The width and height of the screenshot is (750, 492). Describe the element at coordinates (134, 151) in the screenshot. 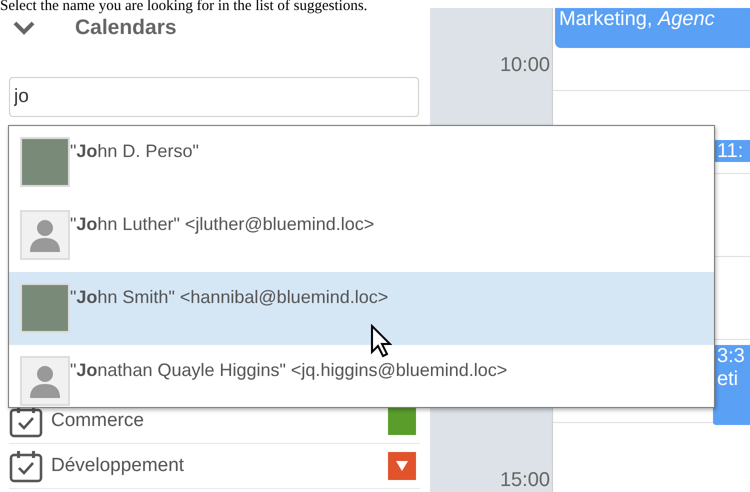

I see `suggestion-text: "John D. Perso"` at that location.